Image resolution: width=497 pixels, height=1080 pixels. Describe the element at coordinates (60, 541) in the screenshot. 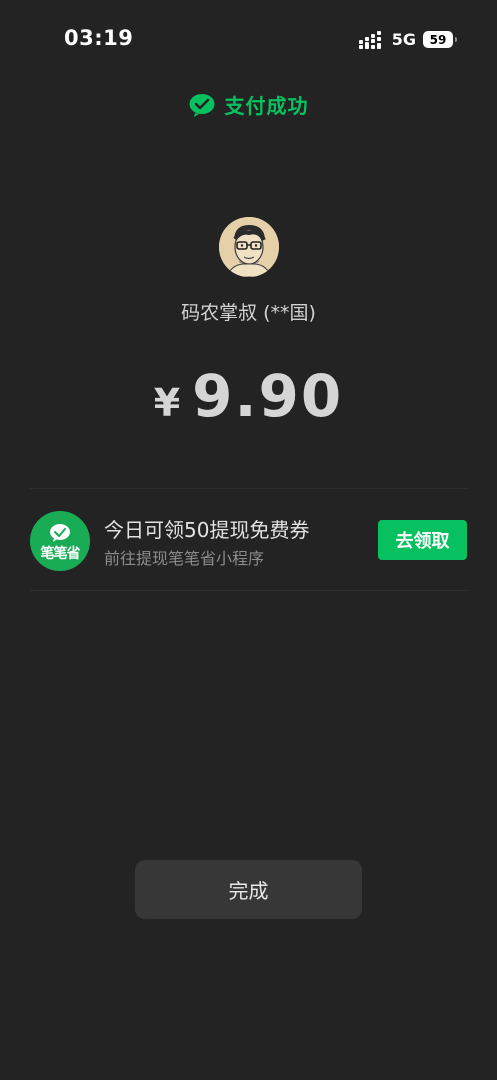

I see `bibisheng-logo: 笔笔省` at that location.